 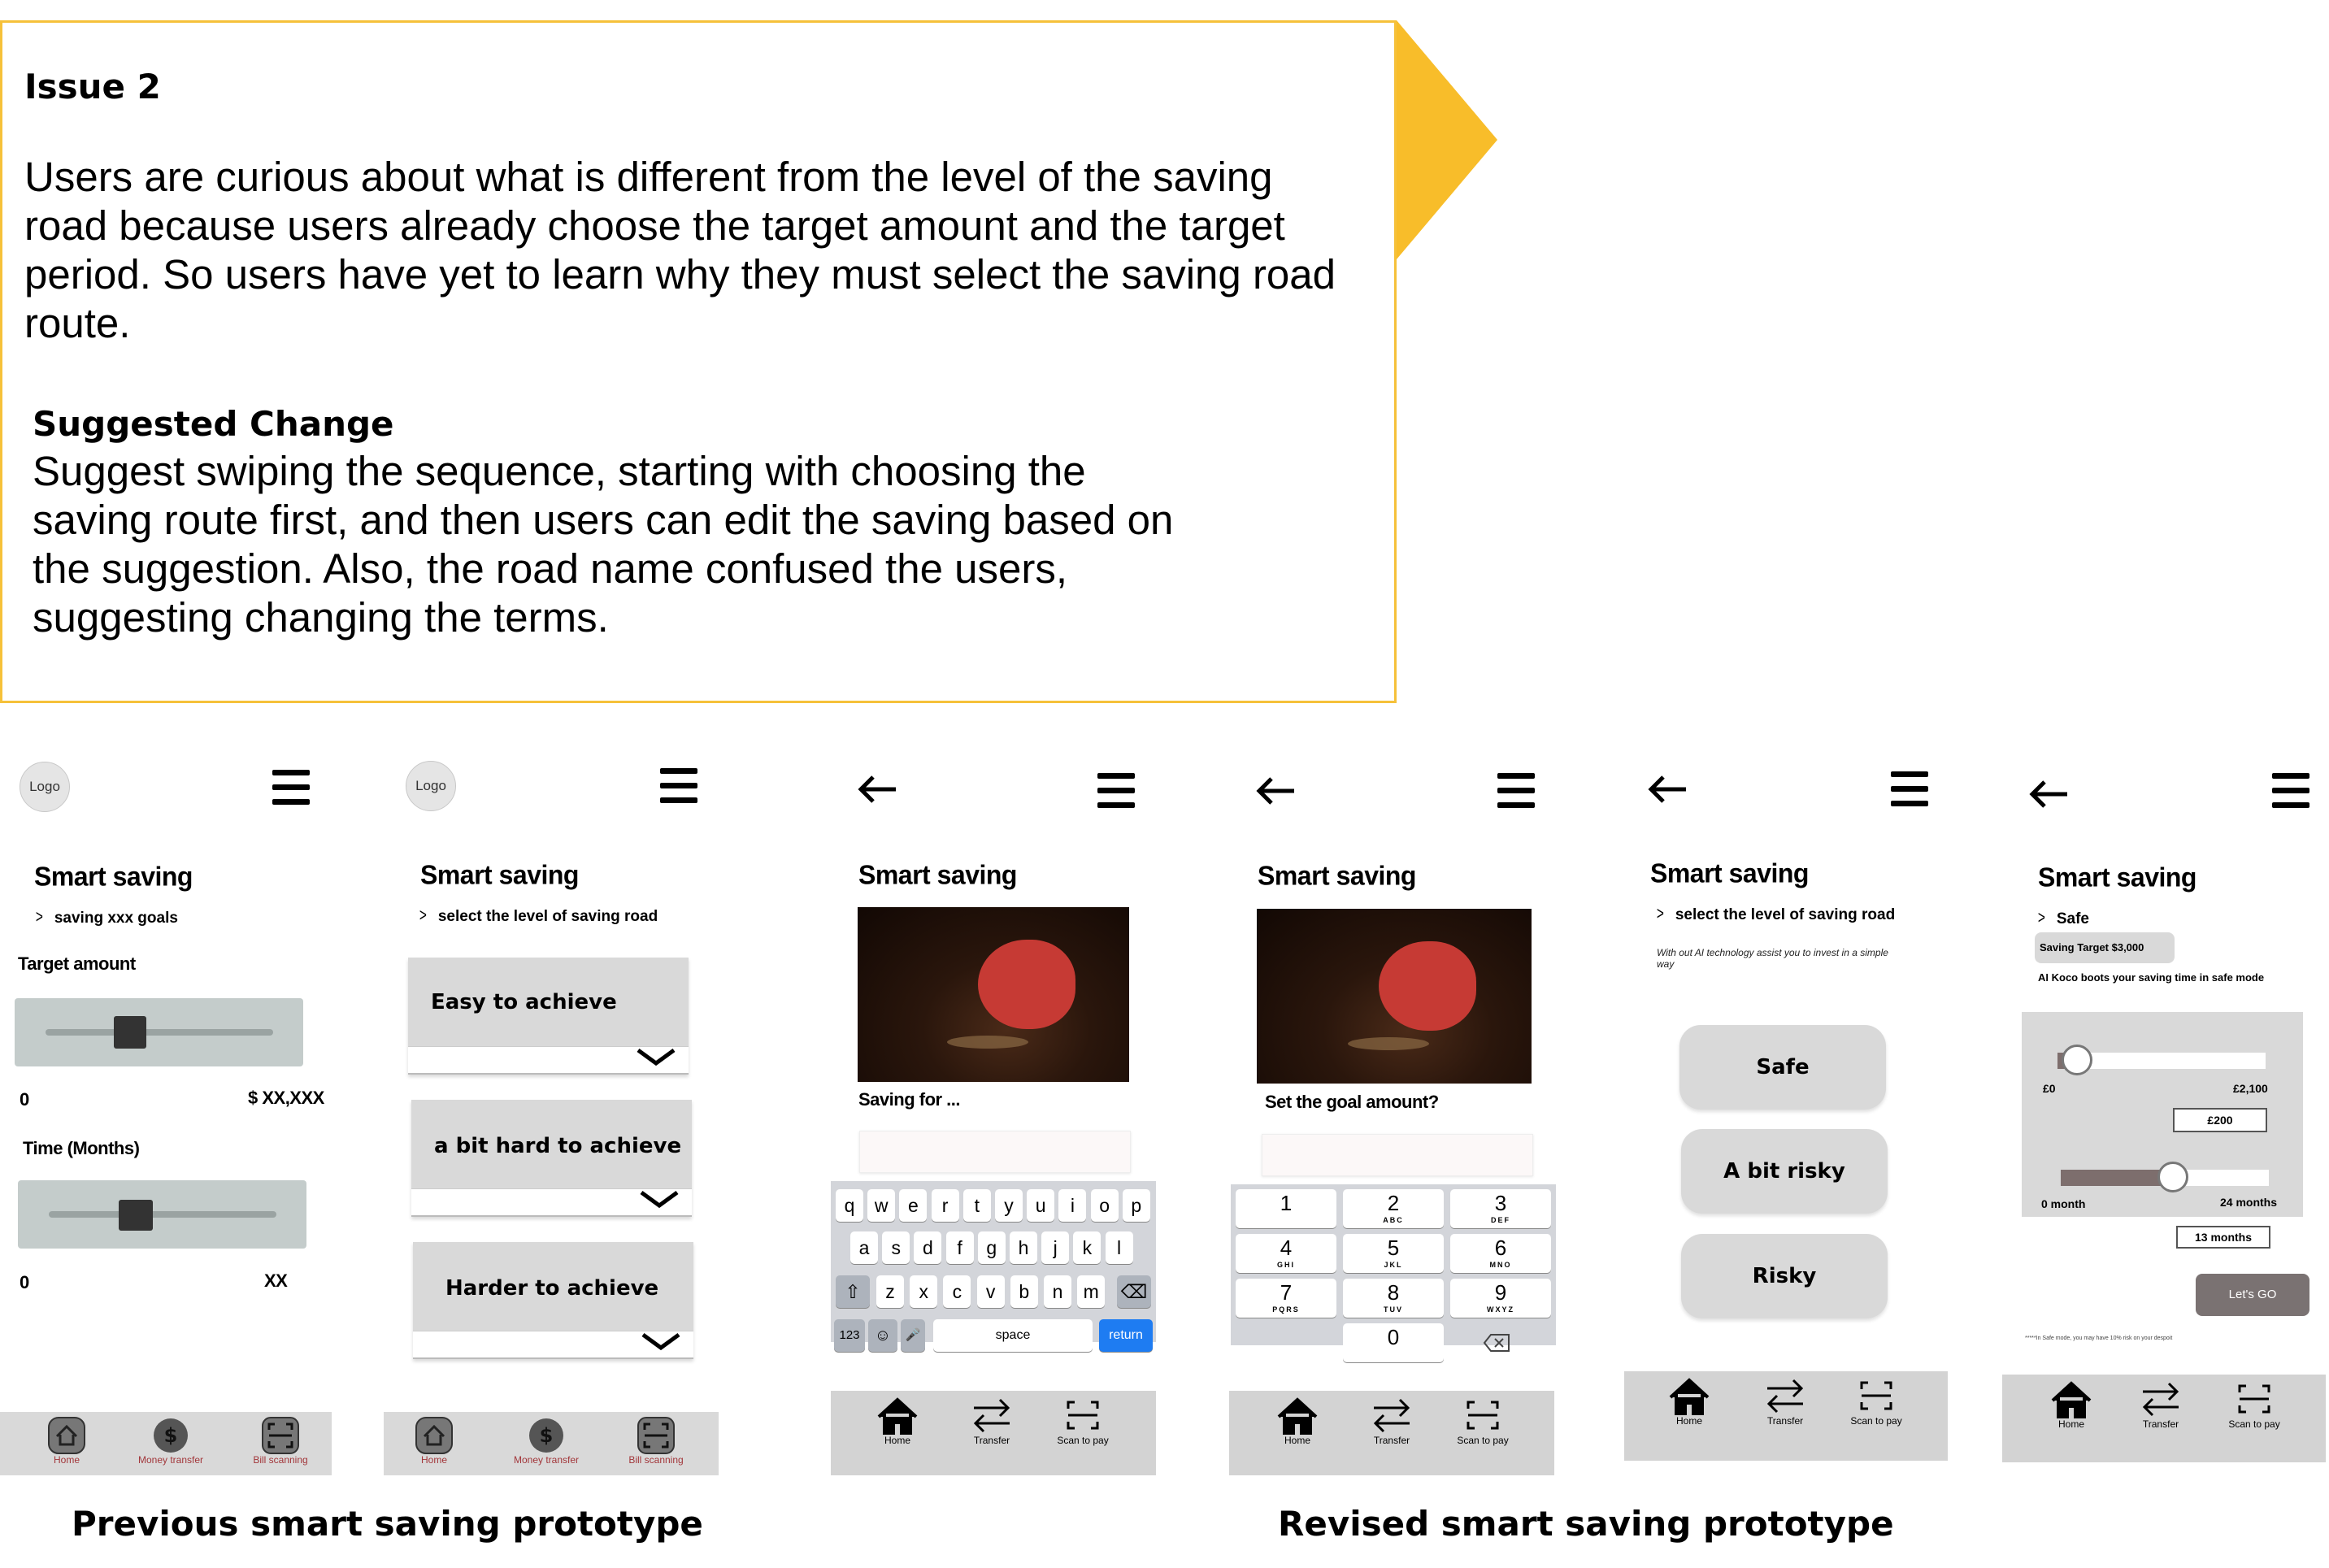 What do you see at coordinates (1055, 1247) in the screenshot?
I see `key-j: j` at bounding box center [1055, 1247].